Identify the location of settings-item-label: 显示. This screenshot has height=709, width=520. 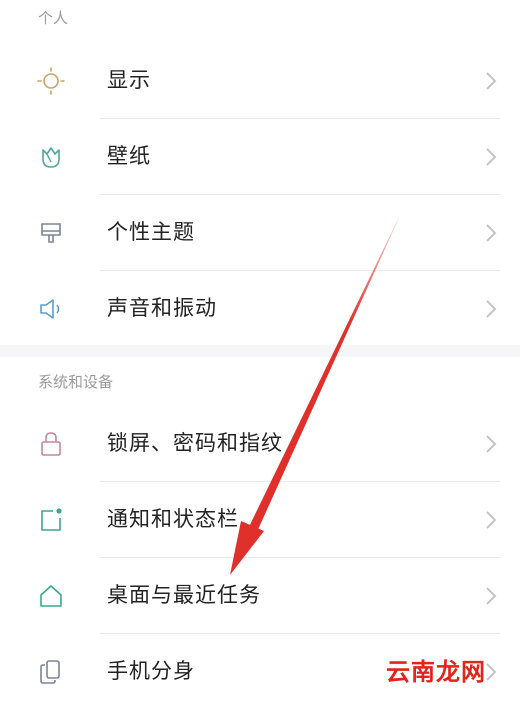
(129, 80).